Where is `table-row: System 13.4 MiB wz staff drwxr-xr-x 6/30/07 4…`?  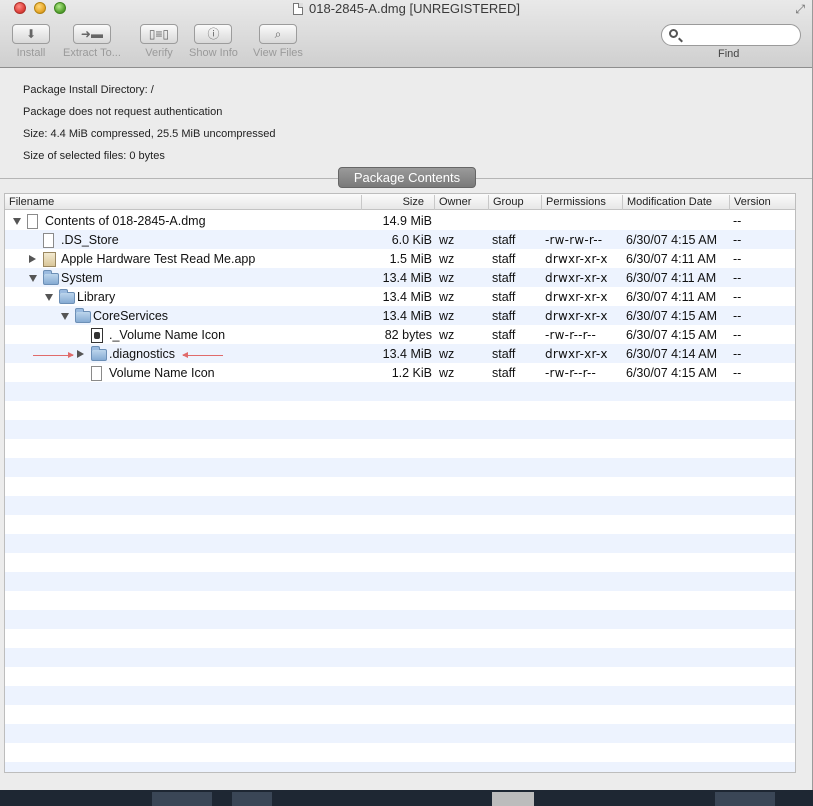 table-row: System 13.4 MiB wz staff drwxr-xr-x 6/30/07 4… is located at coordinates (400, 278).